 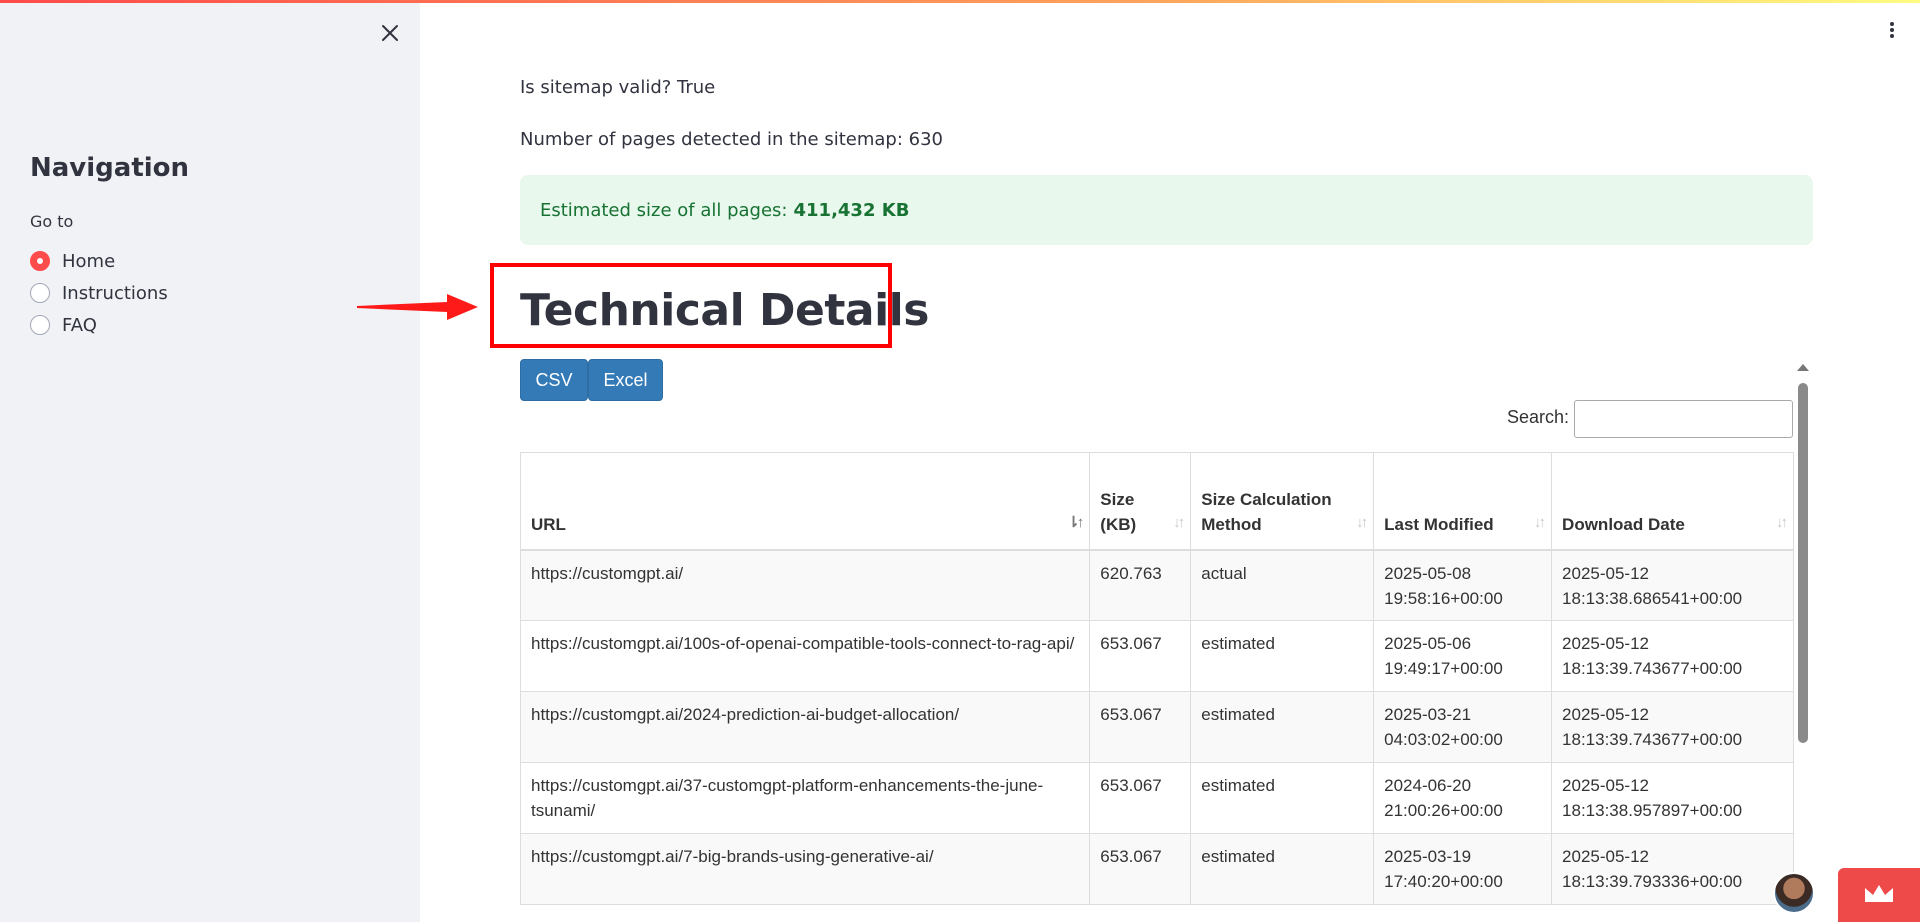 What do you see at coordinates (851, 210) in the screenshot?
I see `estimate-value: 411,432 KB` at bounding box center [851, 210].